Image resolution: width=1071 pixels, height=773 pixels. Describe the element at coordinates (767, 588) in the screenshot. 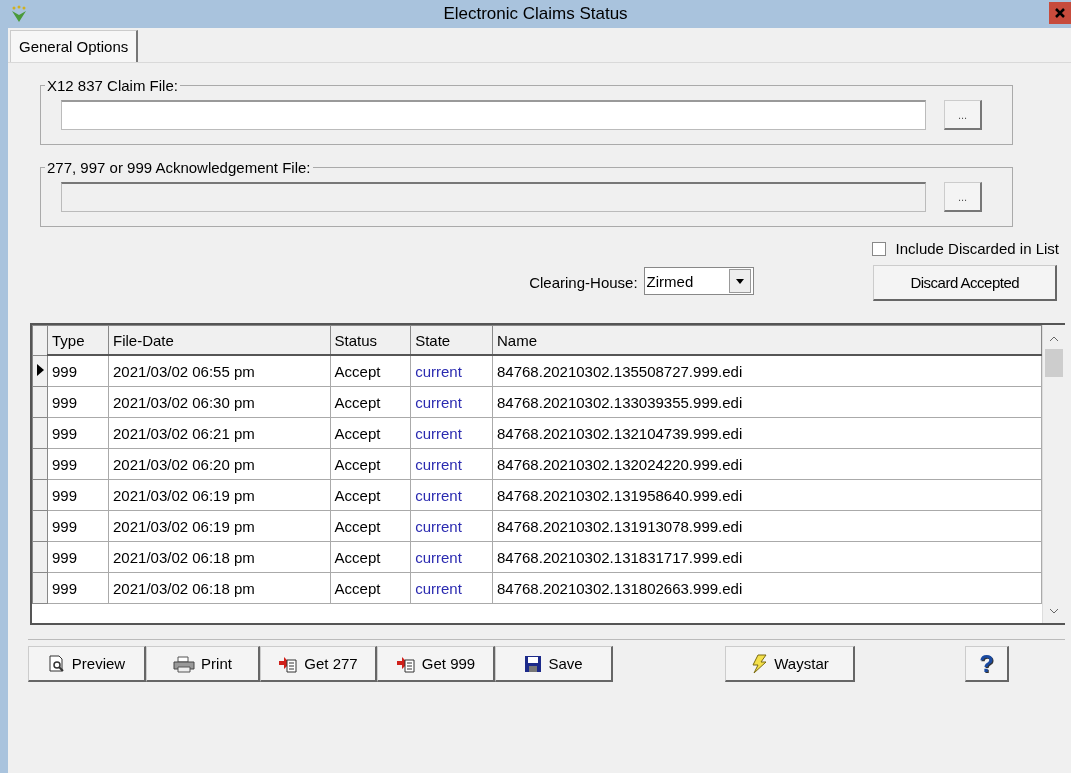

I see `table-cell: 84768.20210302.131802663.999.edi` at that location.